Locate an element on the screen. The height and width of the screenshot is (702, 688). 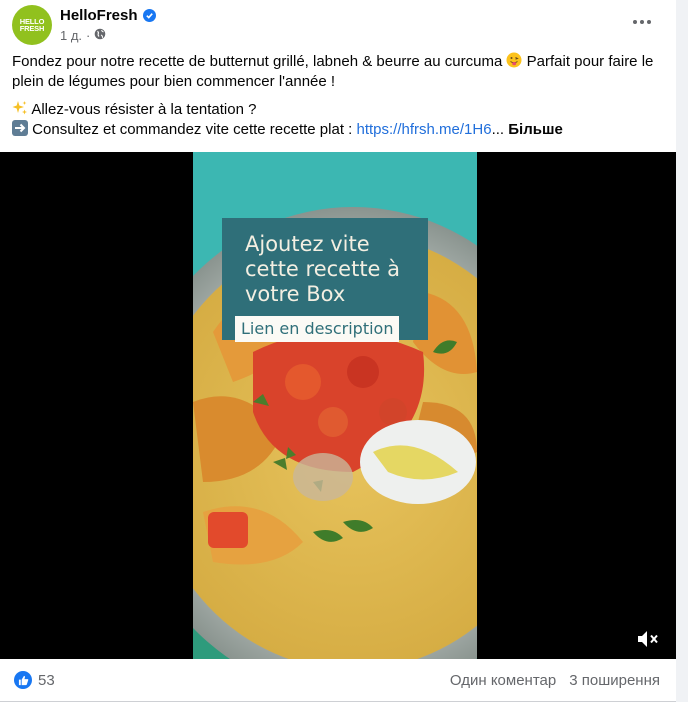
verified-badge-icon is located at coordinates (149, 15).